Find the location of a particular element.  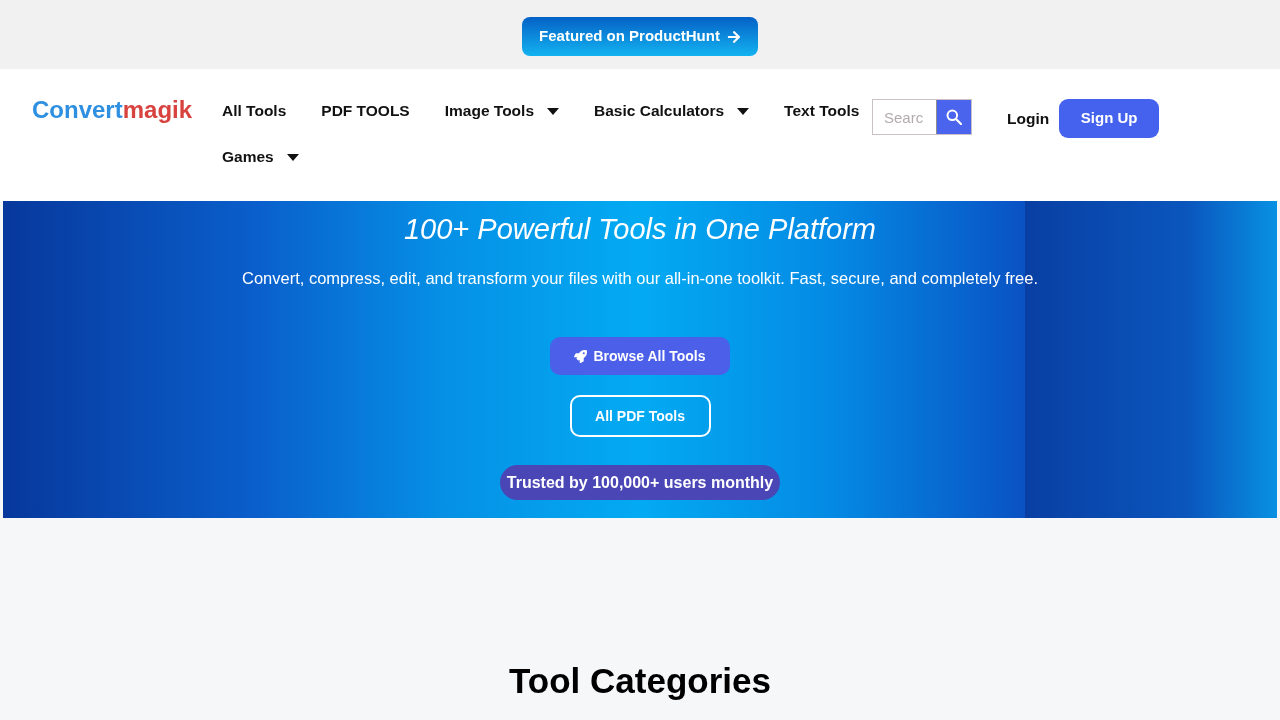

nav-link: Basic Calculators is located at coordinates (672, 111).